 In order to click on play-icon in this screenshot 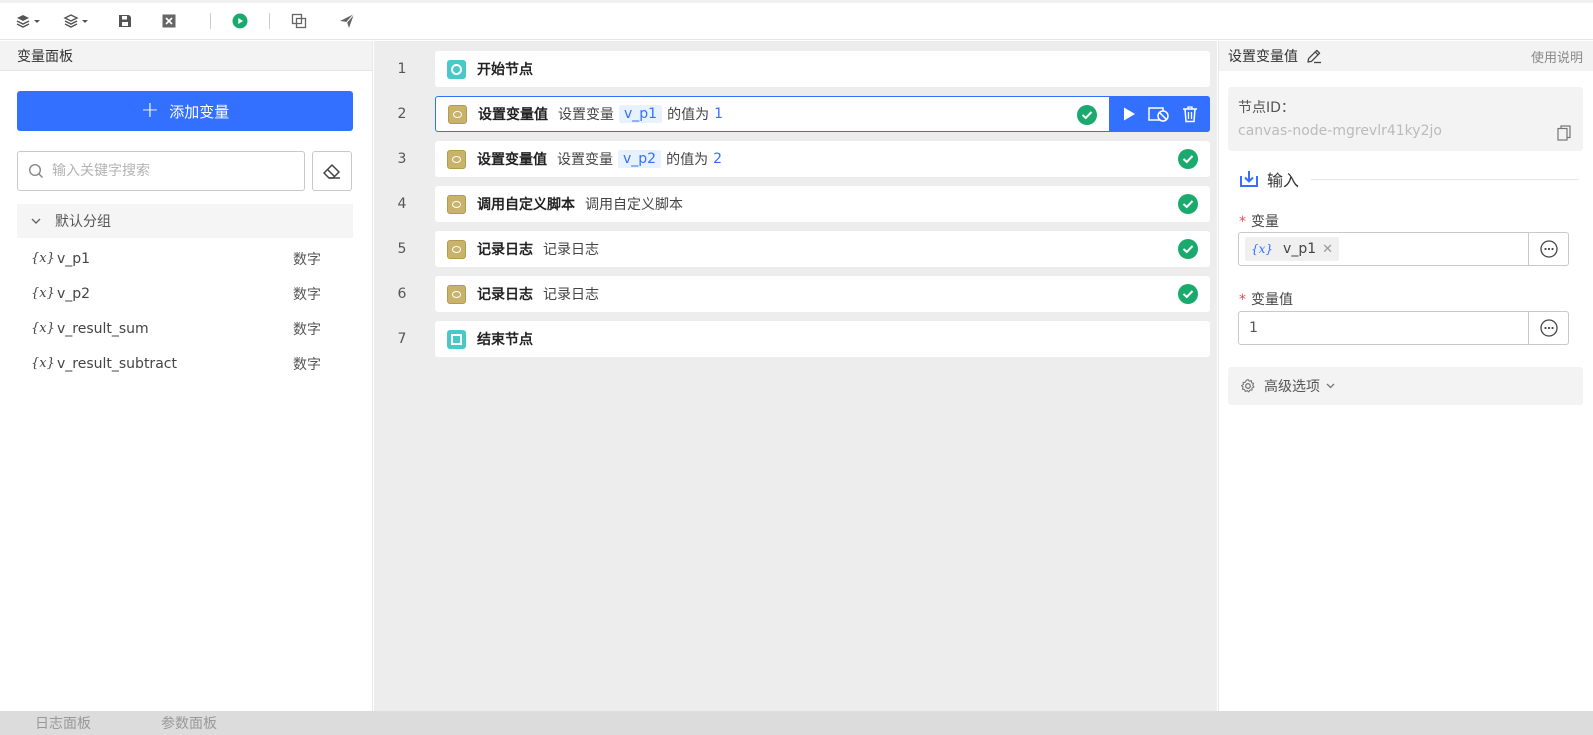, I will do `click(1129, 114)`.